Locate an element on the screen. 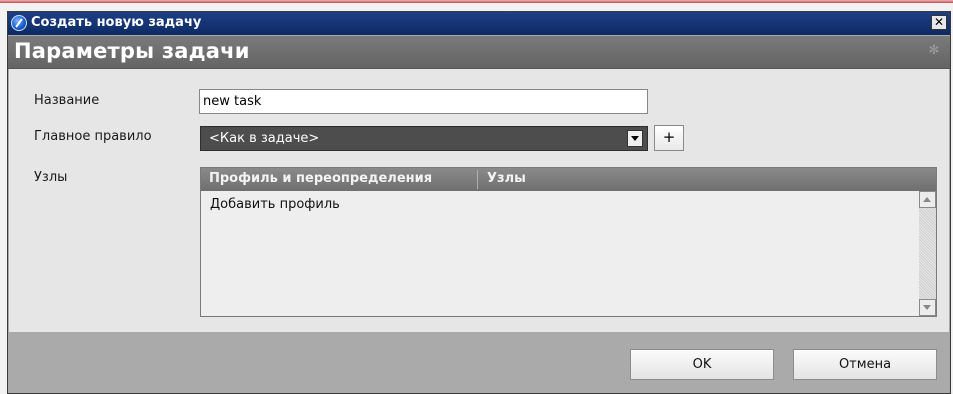 This screenshot has height=394, width=953. dialog-footer: OK Отмена is located at coordinates (479, 362).